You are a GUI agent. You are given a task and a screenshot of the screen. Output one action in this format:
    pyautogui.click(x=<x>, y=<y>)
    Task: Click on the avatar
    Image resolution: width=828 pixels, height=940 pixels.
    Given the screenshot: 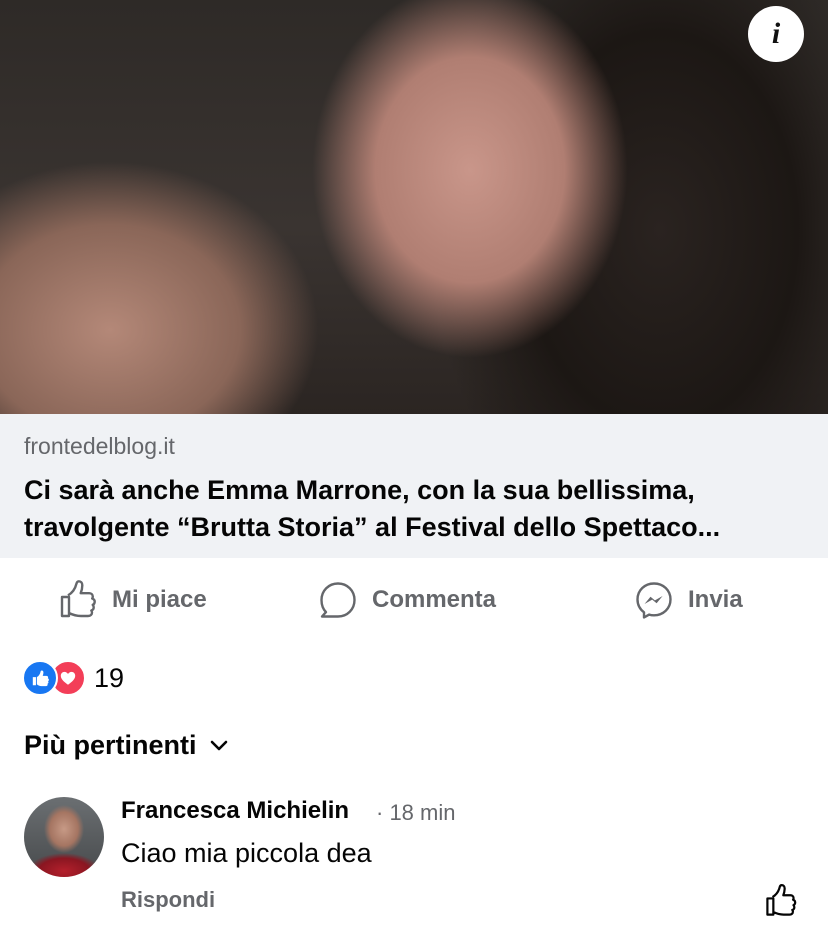 What is the action you would take?
    pyautogui.click(x=64, y=837)
    